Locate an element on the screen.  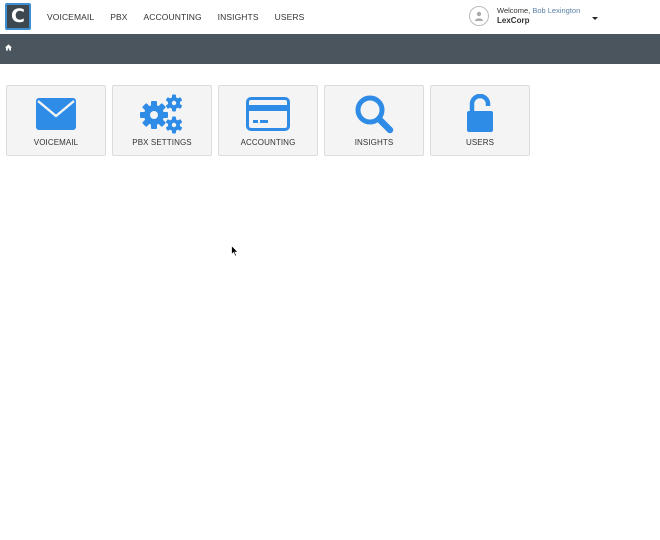
tile-insights: INSIGHTS is located at coordinates (374, 120).